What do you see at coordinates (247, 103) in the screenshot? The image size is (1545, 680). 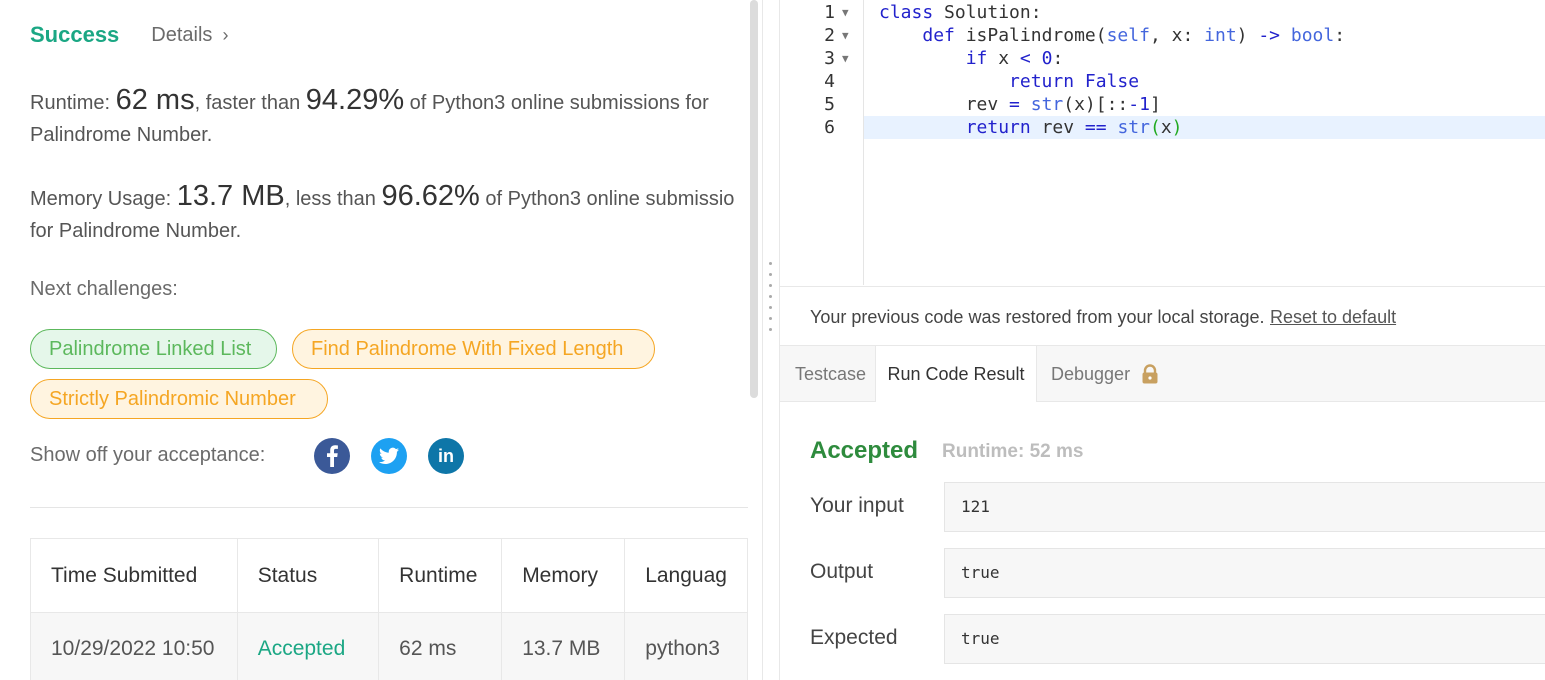 I see `runtime-mid-text: , faster than` at bounding box center [247, 103].